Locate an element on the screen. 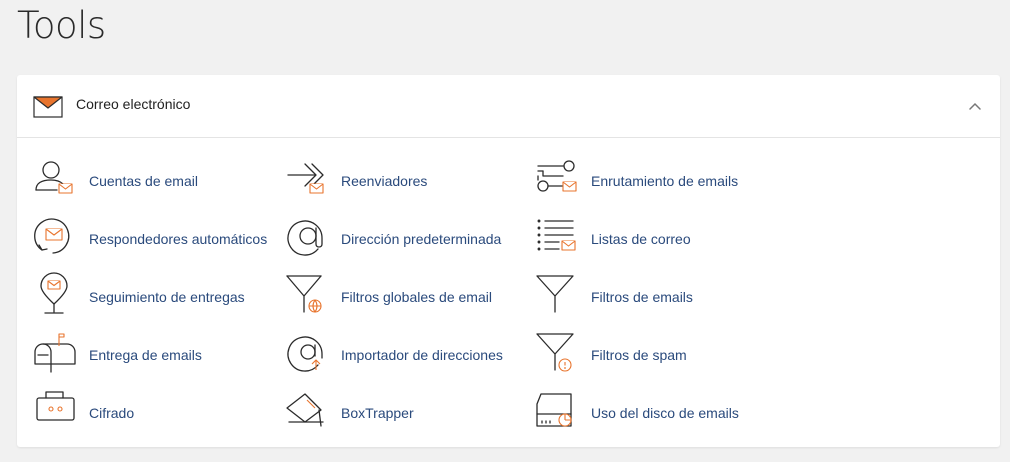 The image size is (1010, 462). envelope-icon is located at coordinates (48, 107).